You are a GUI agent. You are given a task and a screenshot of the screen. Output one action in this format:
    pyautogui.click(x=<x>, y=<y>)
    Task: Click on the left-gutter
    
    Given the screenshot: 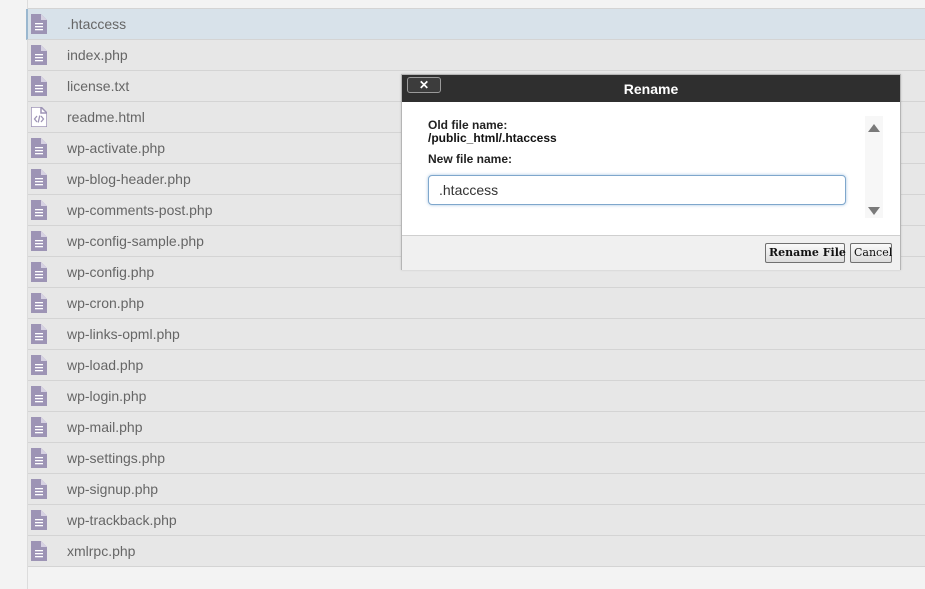 What is the action you would take?
    pyautogui.click(x=14, y=294)
    